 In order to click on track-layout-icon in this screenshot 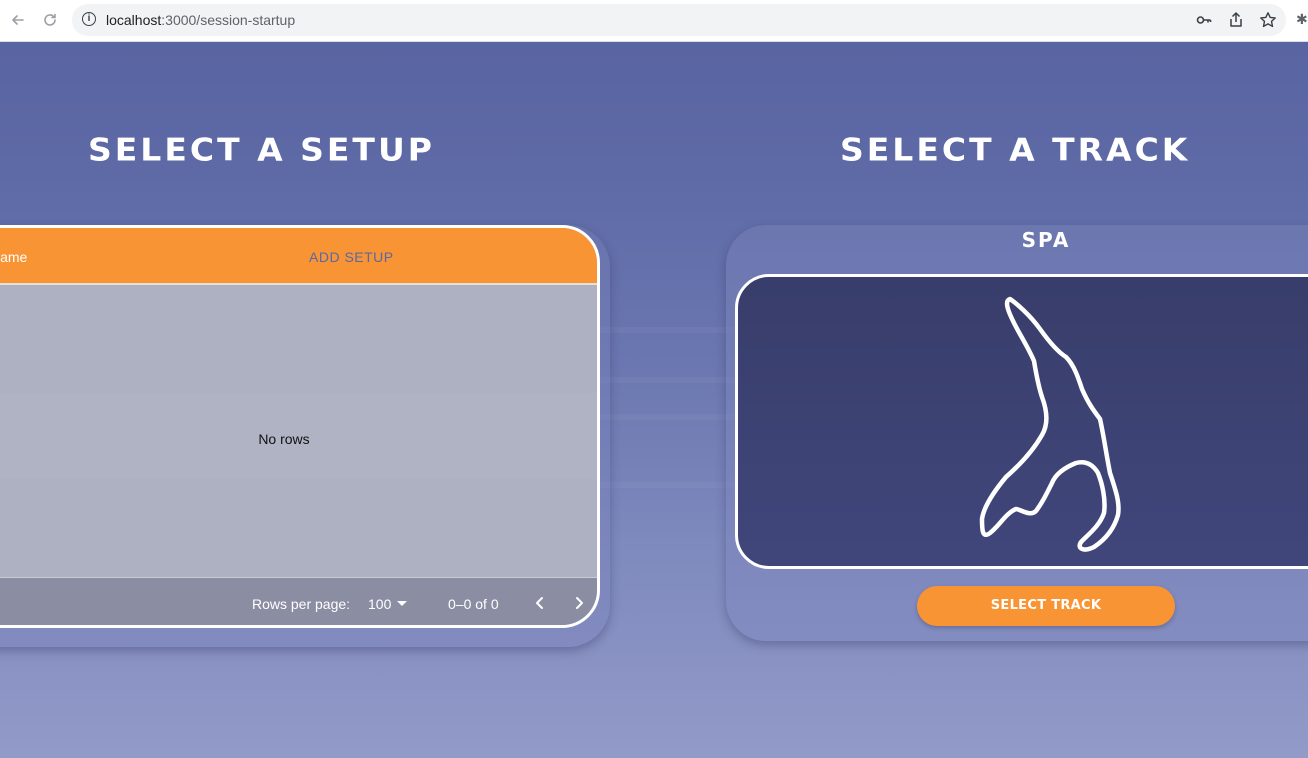, I will do `click(1050, 424)`.